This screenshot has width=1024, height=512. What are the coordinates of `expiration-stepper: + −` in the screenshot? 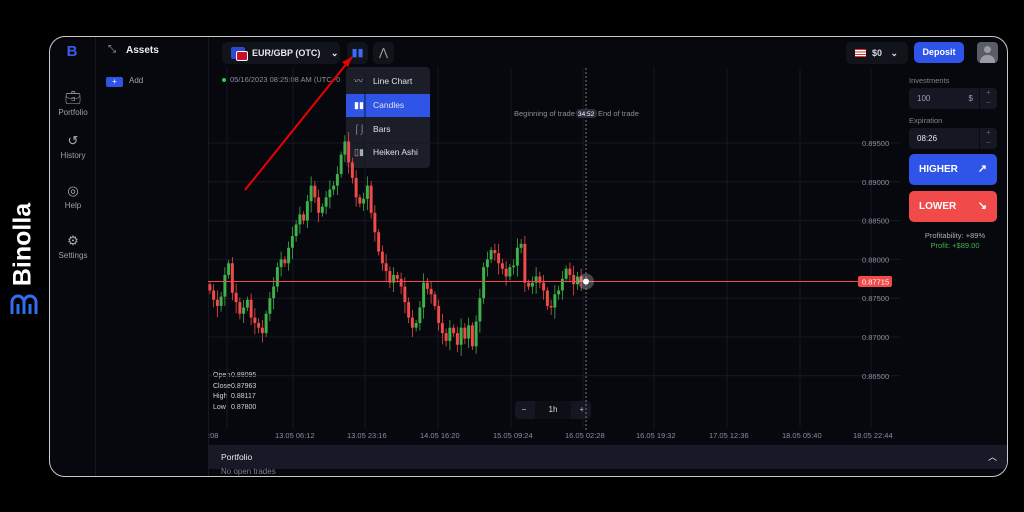 It's located at (988, 138).